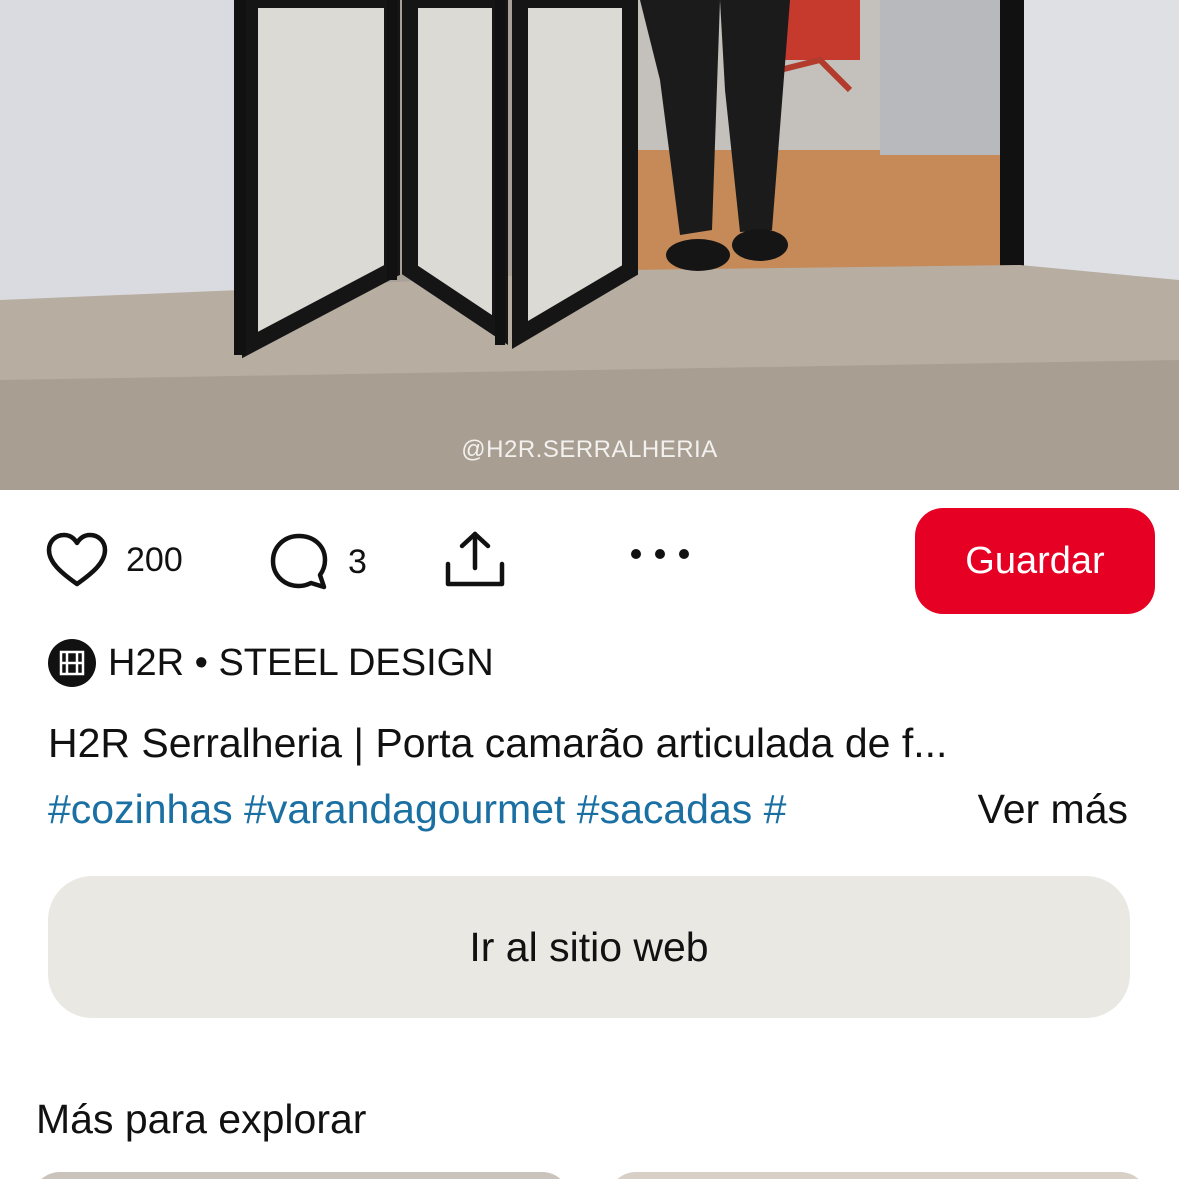 The height and width of the screenshot is (1179, 1179). I want to click on more-options-button, so click(660, 554).